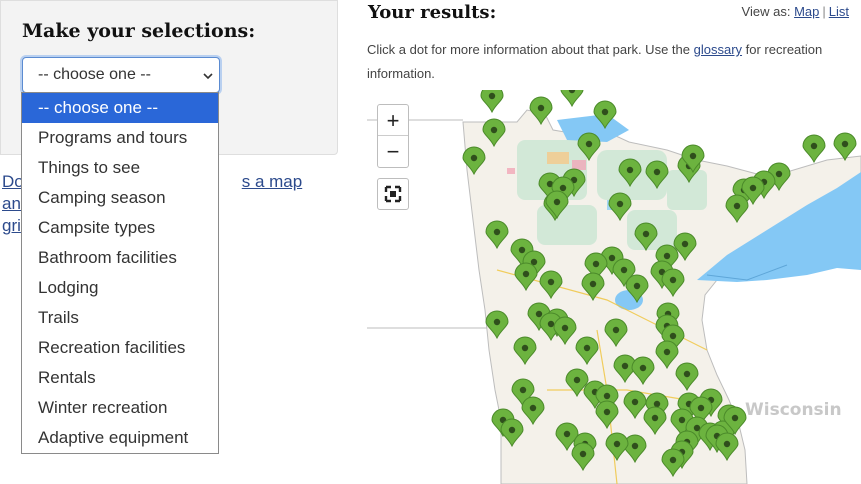 This screenshot has width=861, height=484. What do you see at coordinates (120, 318) in the screenshot?
I see `option-trails: Trails` at bounding box center [120, 318].